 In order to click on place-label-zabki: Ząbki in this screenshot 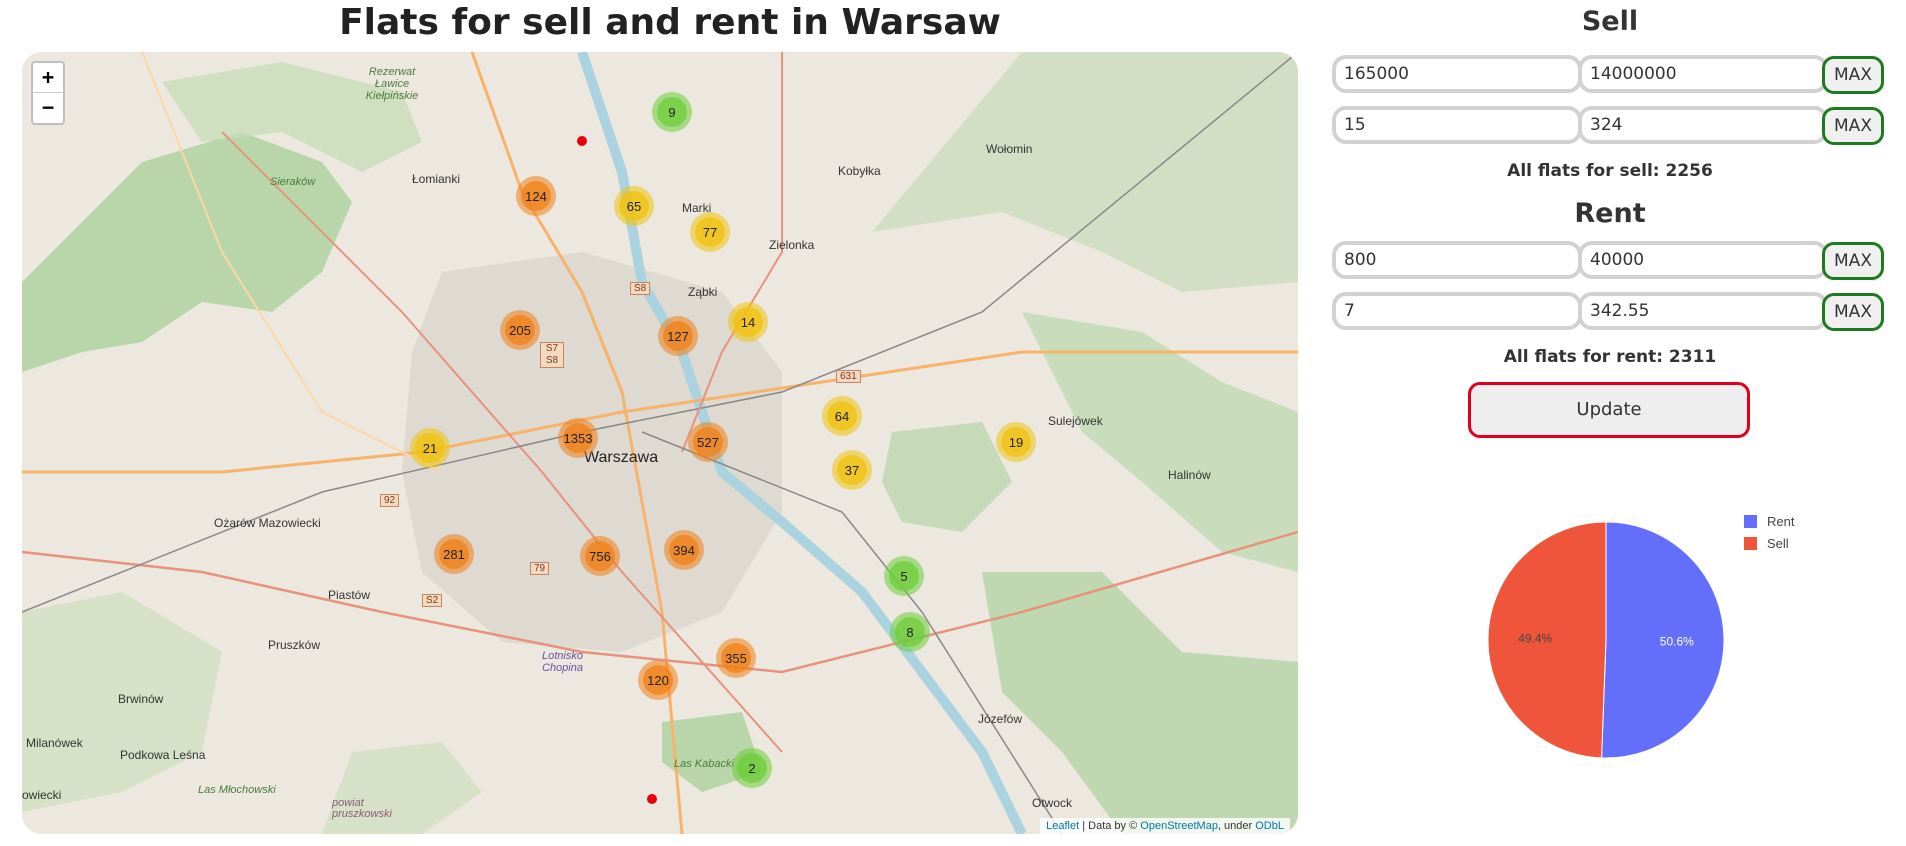, I will do `click(703, 292)`.